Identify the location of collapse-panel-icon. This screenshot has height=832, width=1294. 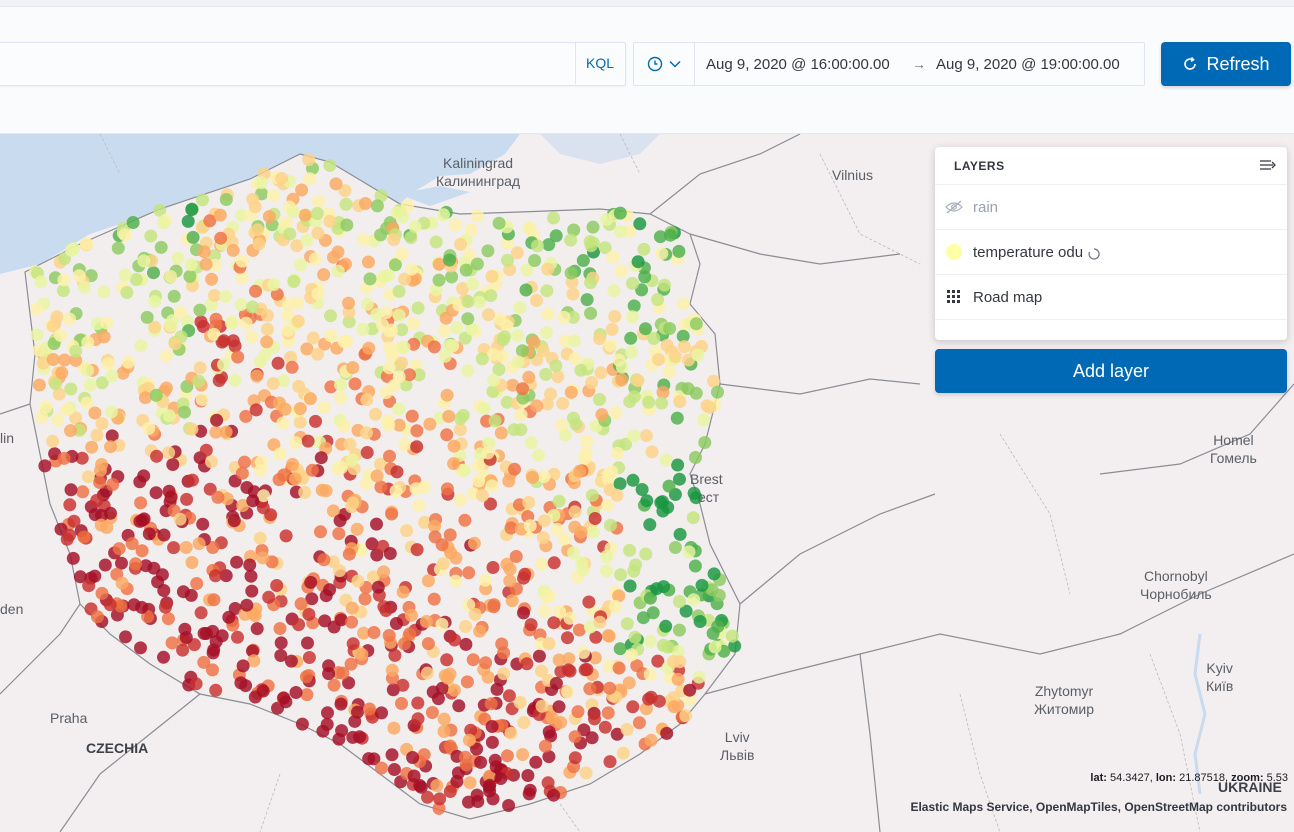
(1268, 165).